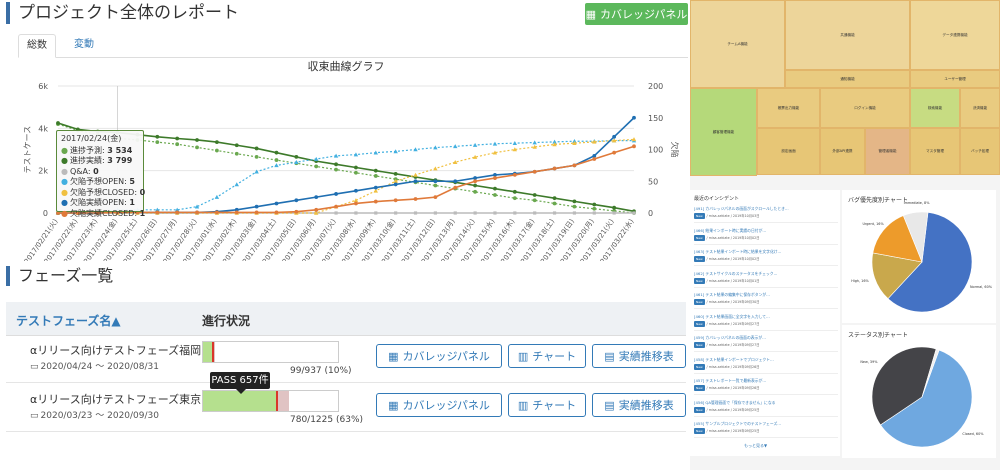 The width and height of the screenshot is (1000, 470). Describe the element at coordinates (788, 108) in the screenshot. I see `treemap-cell: 帳票出力機能` at that location.